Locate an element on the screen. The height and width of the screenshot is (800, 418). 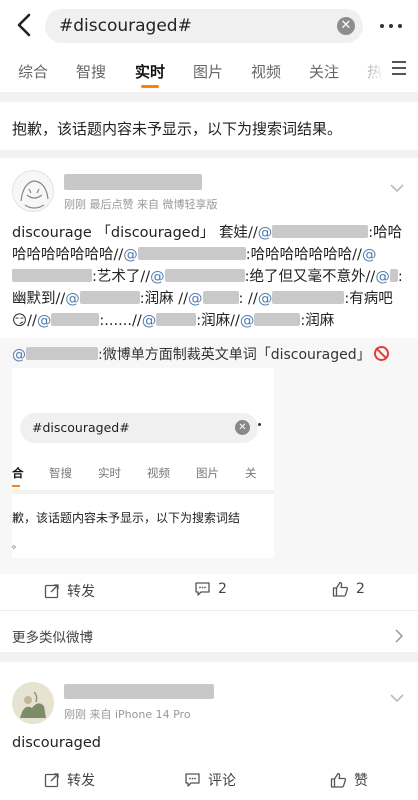
embedded-search-bar: #discouraged# ✕ is located at coordinates (139, 428).